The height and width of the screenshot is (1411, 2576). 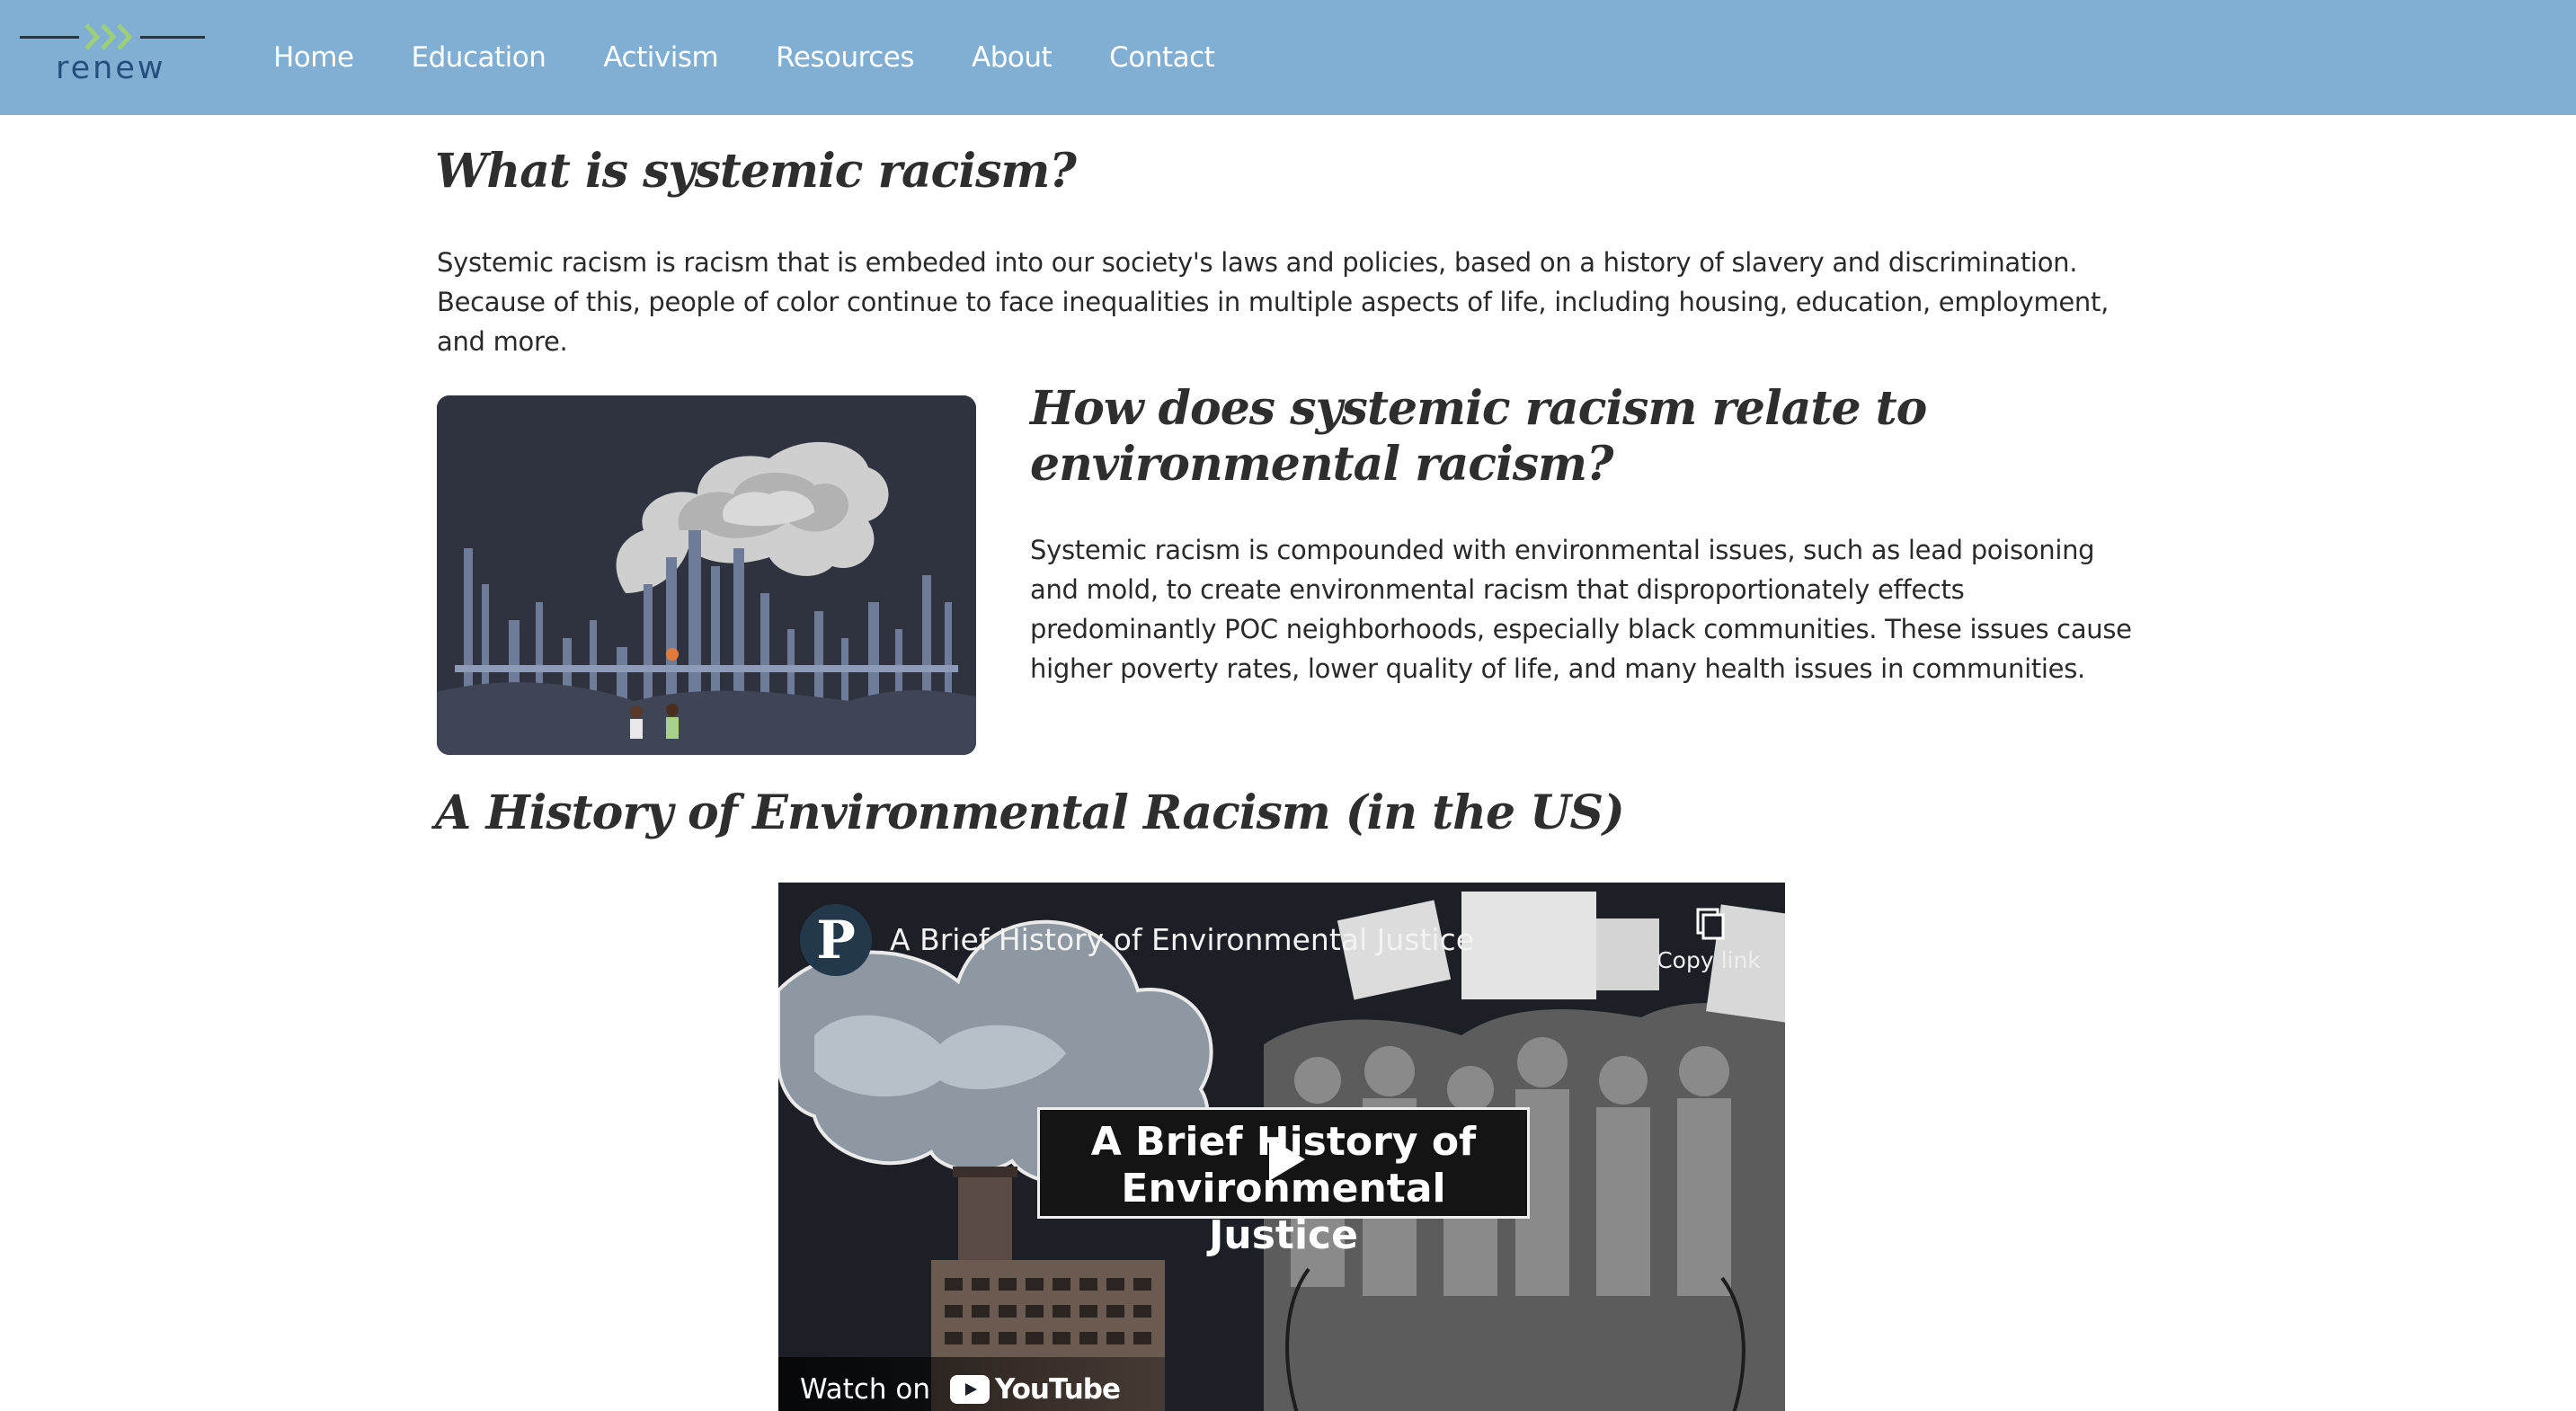 I want to click on logo-text: renew, so click(x=111, y=68).